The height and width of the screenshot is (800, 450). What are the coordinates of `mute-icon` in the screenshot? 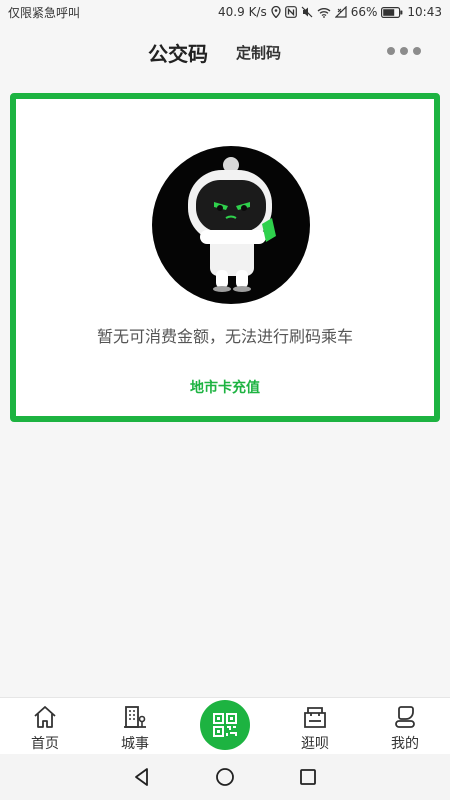 It's located at (307, 12).